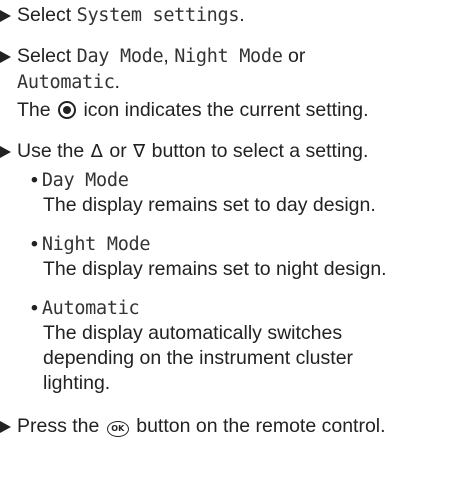 This screenshot has width=462, height=483. Describe the element at coordinates (96, 151) in the screenshot. I see `up-triangle-icon: Δ` at that location.